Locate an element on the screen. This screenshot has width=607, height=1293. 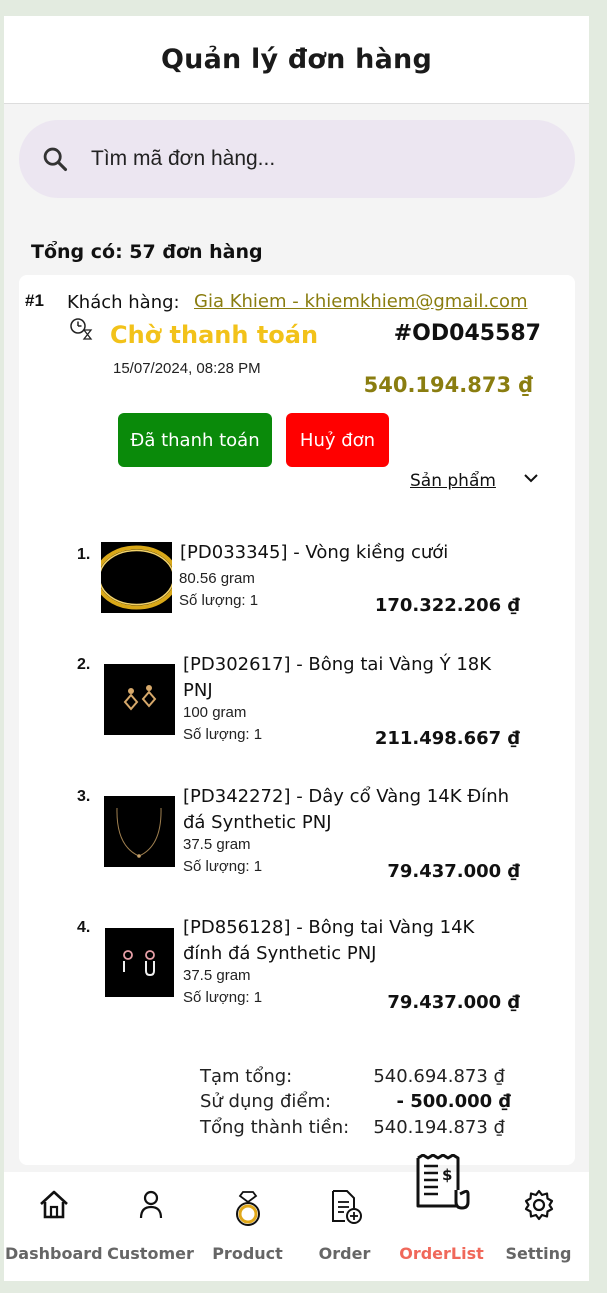
receipt-icon: $ is located at coordinates (443, 1183).